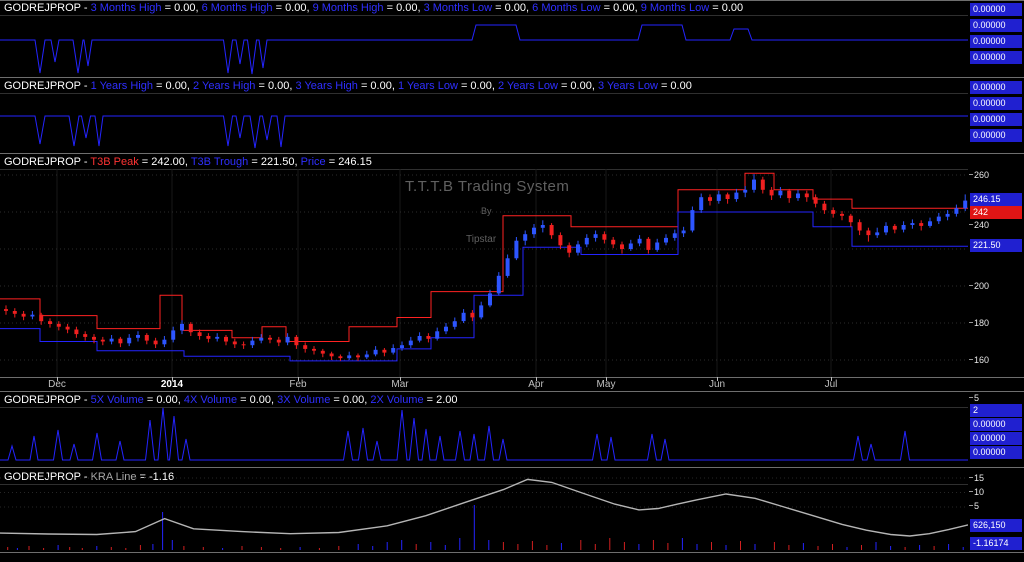 The image size is (1024, 562). Describe the element at coordinates (996, 212) in the screenshot. I see `axis-value-box: 242` at that location.